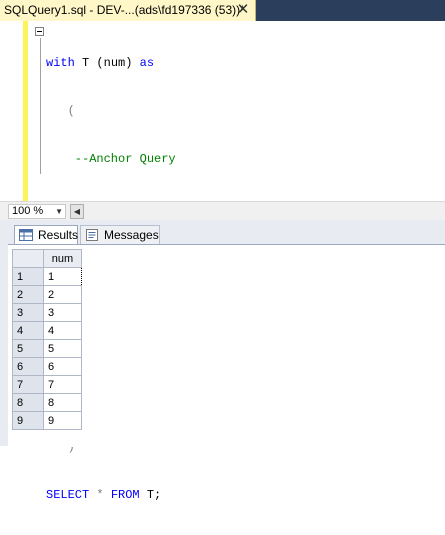 This screenshot has width=445, height=535. I want to click on cell-num: 6, so click(62, 366).